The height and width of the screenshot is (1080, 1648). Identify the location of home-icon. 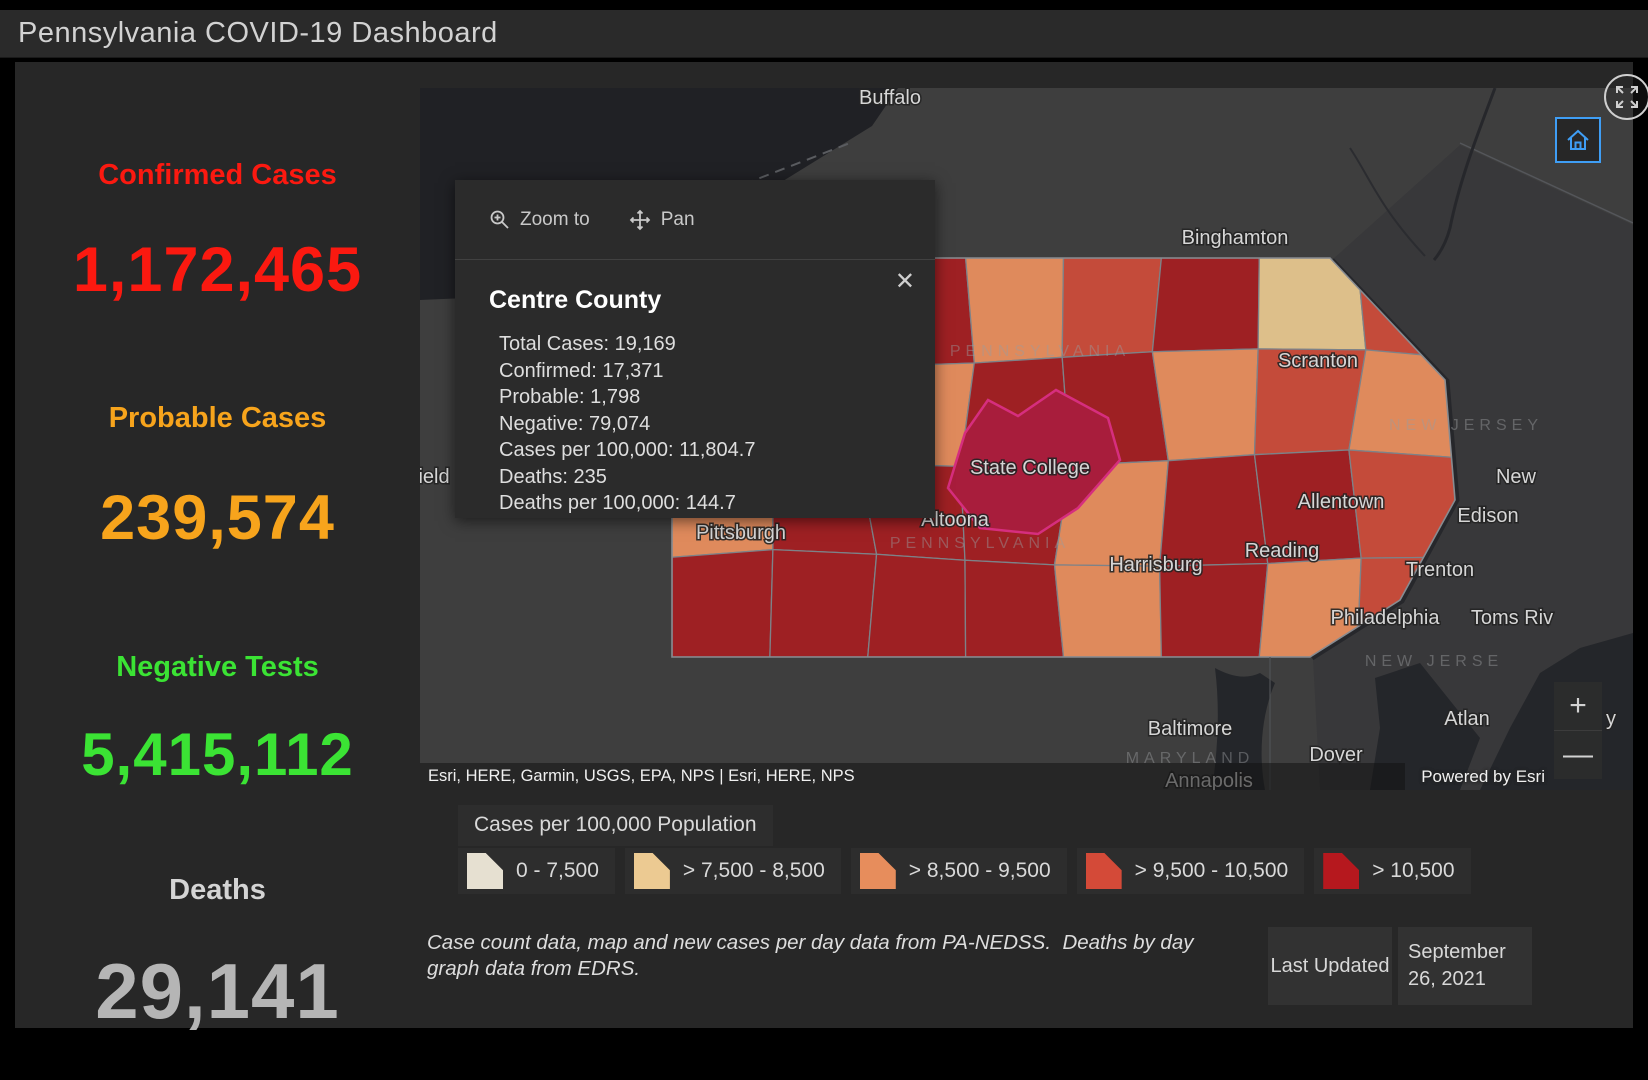
(1578, 139).